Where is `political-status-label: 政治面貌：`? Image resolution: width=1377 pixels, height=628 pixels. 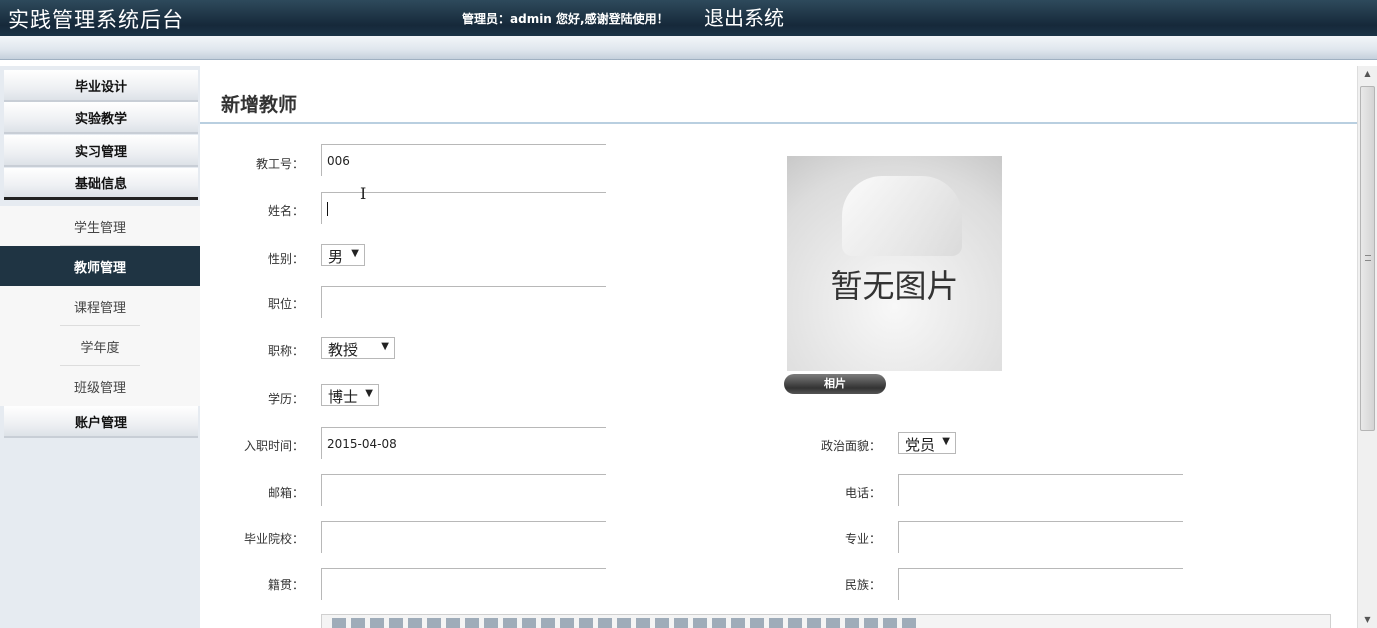
political-status-label: 政治面貌： is located at coordinates (850, 446).